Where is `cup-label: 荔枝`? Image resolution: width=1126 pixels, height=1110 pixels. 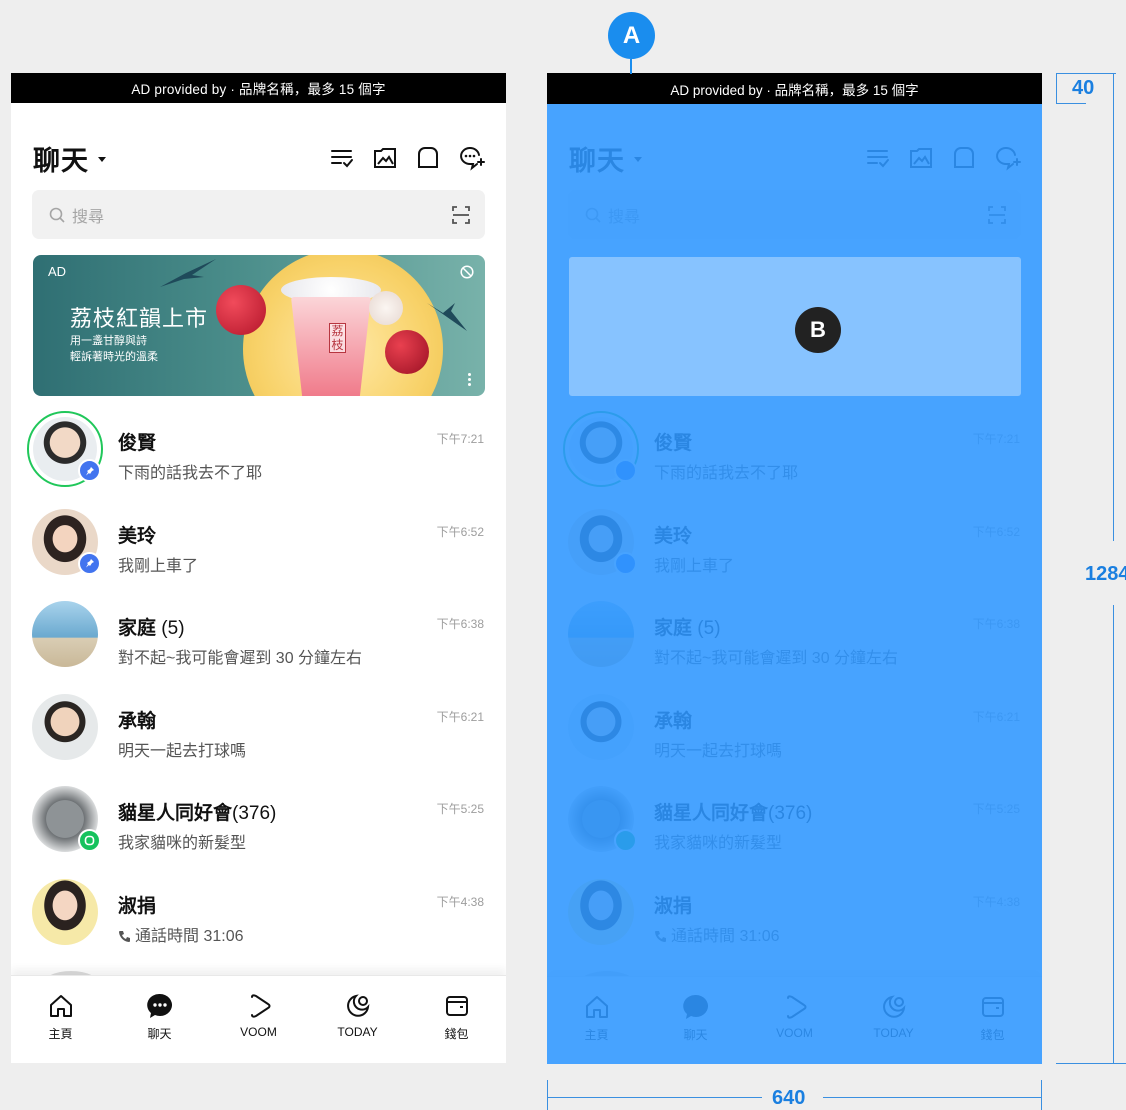
cup-label: 荔枝 is located at coordinates (337, 338).